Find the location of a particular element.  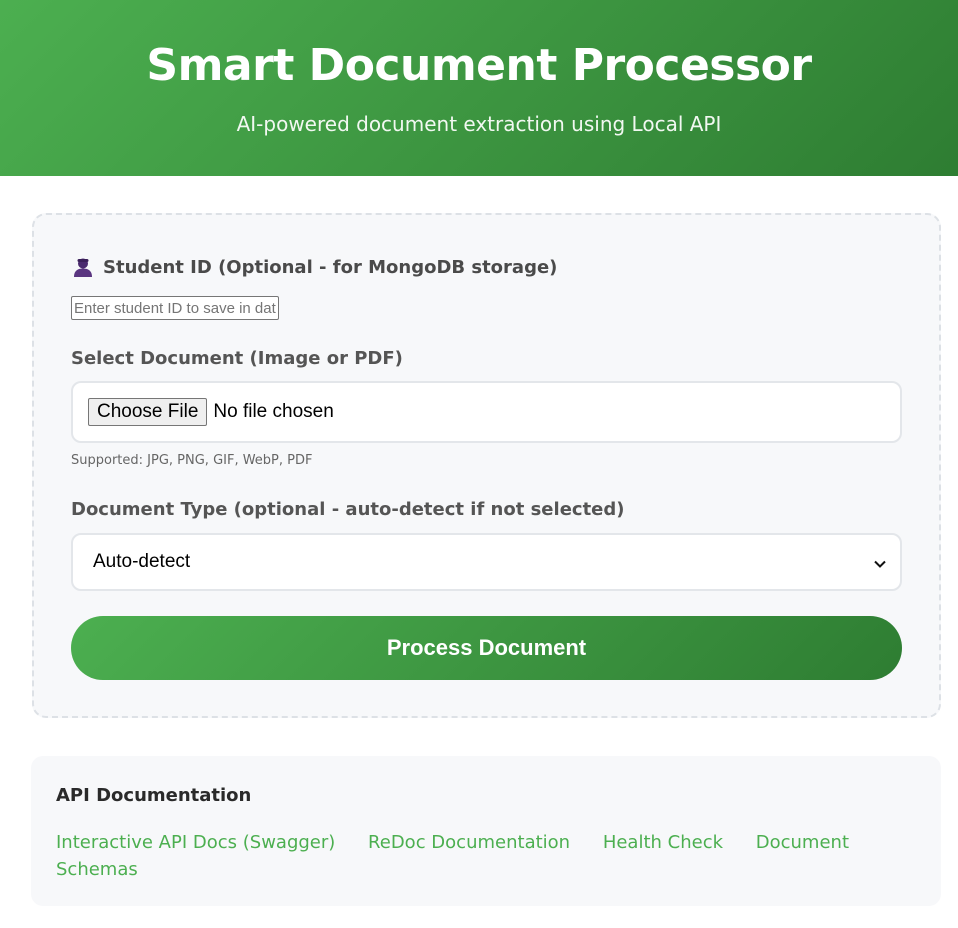

student-id-input is located at coordinates (175, 308).